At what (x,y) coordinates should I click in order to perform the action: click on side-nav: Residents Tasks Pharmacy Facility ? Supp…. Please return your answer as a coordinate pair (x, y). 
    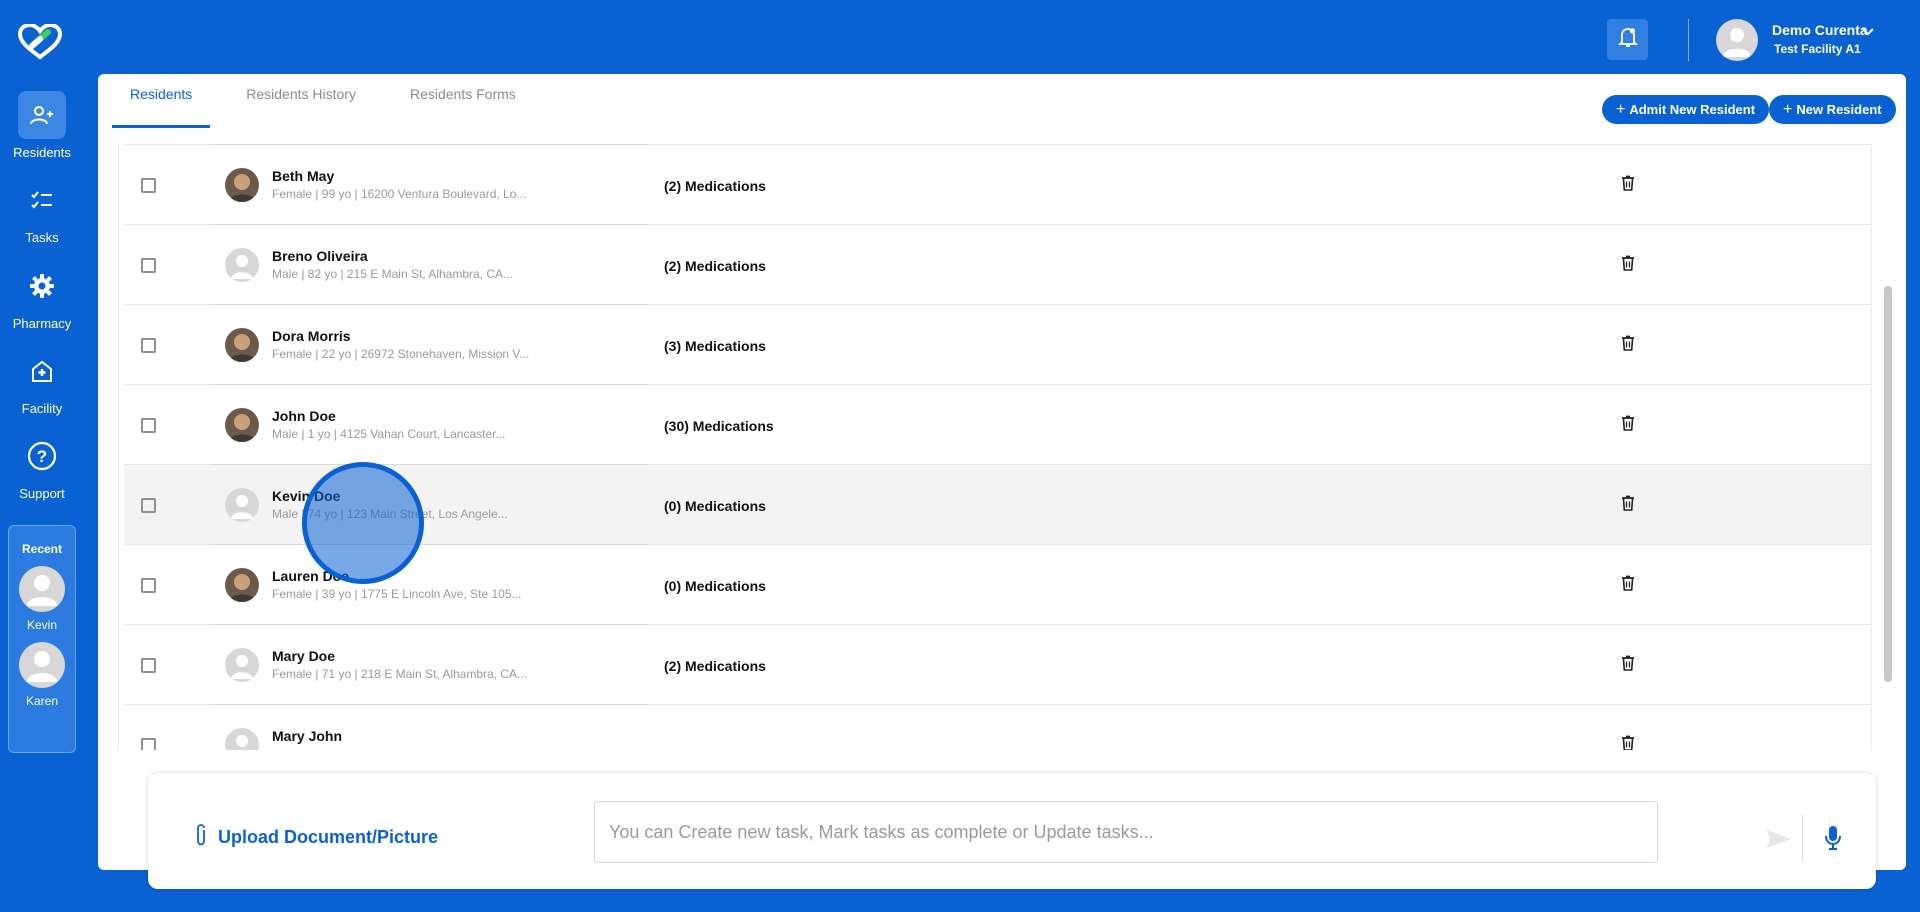
    Looking at the image, I should click on (42, 456).